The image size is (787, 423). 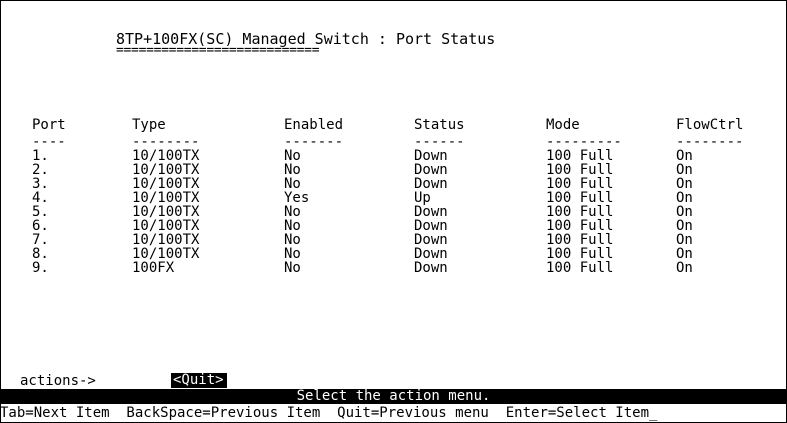 I want to click on status-message: Select the action menu., so click(x=393, y=396).